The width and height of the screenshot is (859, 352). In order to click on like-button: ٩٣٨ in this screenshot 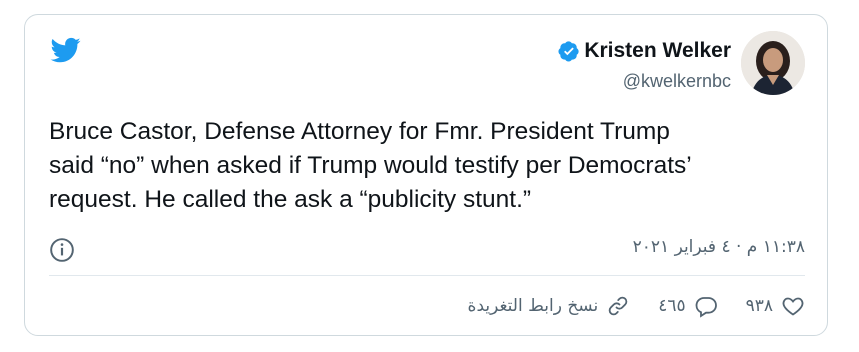, I will do `click(775, 306)`.